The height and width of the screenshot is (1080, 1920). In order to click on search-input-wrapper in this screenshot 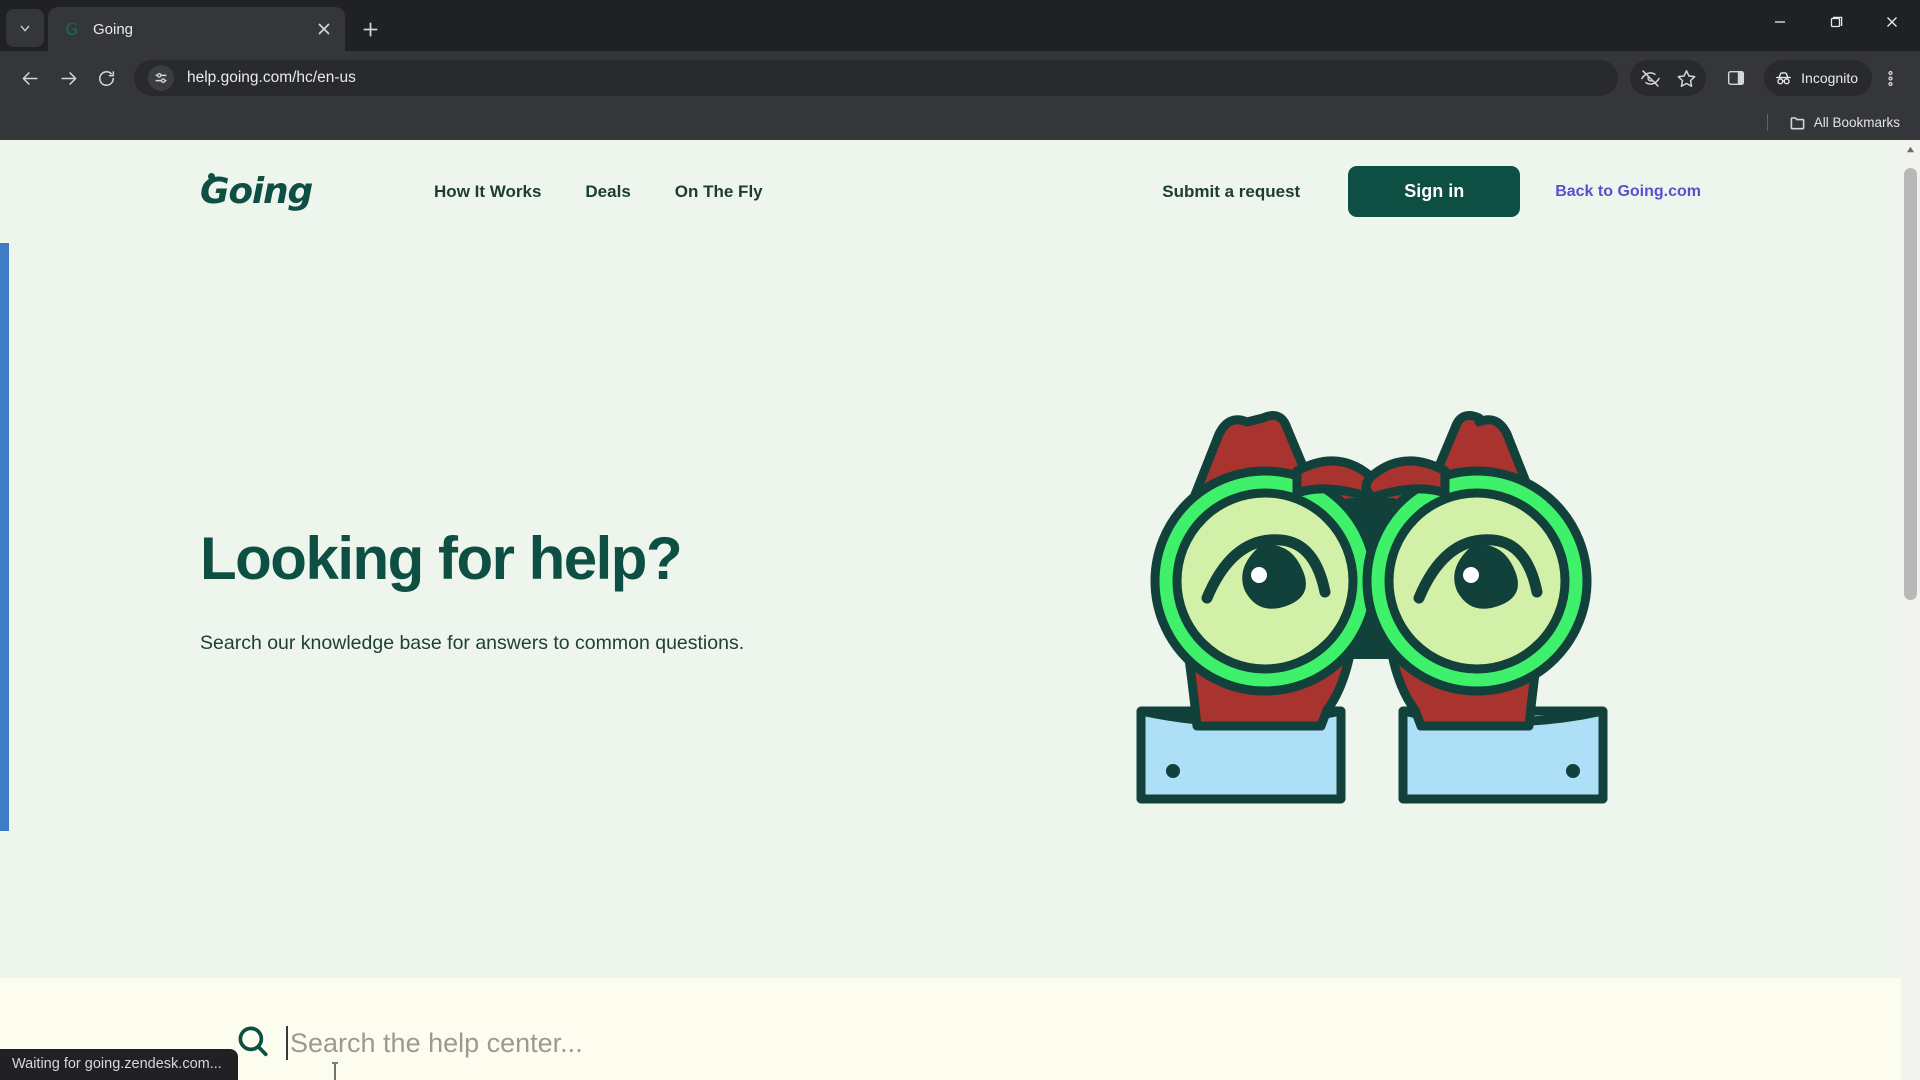, I will do `click(993, 1043)`.